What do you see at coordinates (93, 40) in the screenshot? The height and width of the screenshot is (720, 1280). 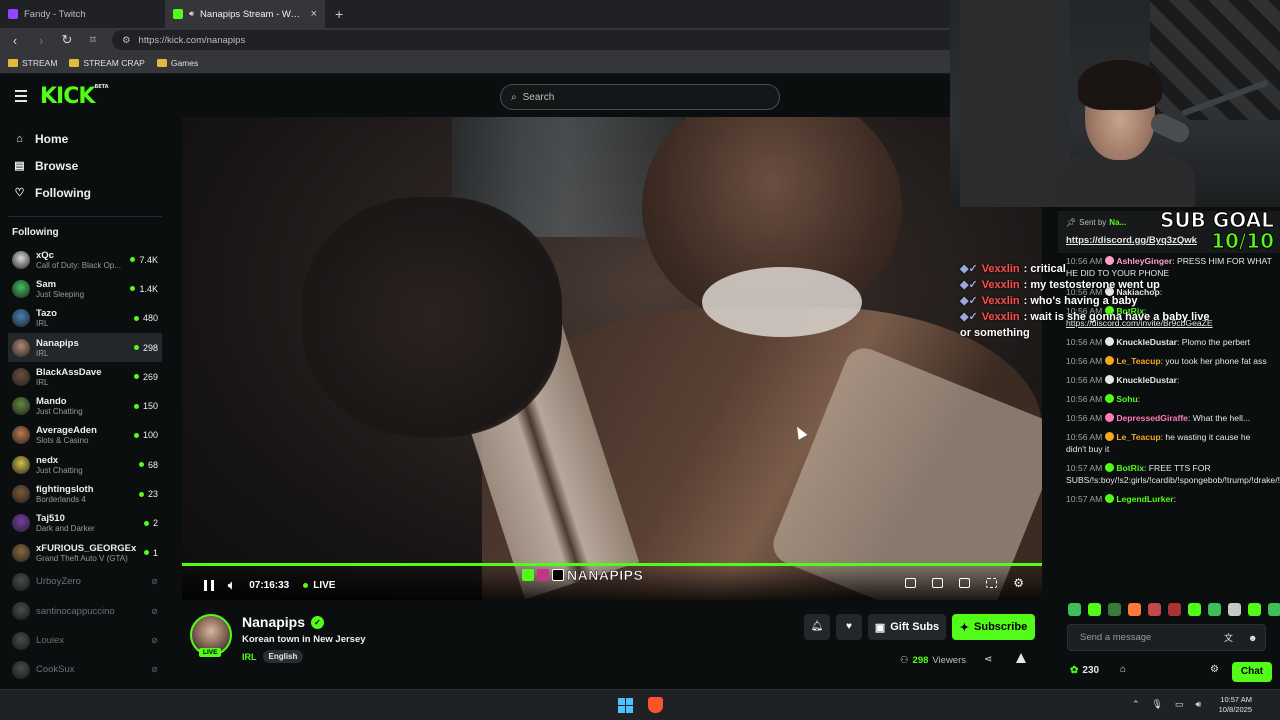 I see `bookmark-icon: ⌑` at bounding box center [93, 40].